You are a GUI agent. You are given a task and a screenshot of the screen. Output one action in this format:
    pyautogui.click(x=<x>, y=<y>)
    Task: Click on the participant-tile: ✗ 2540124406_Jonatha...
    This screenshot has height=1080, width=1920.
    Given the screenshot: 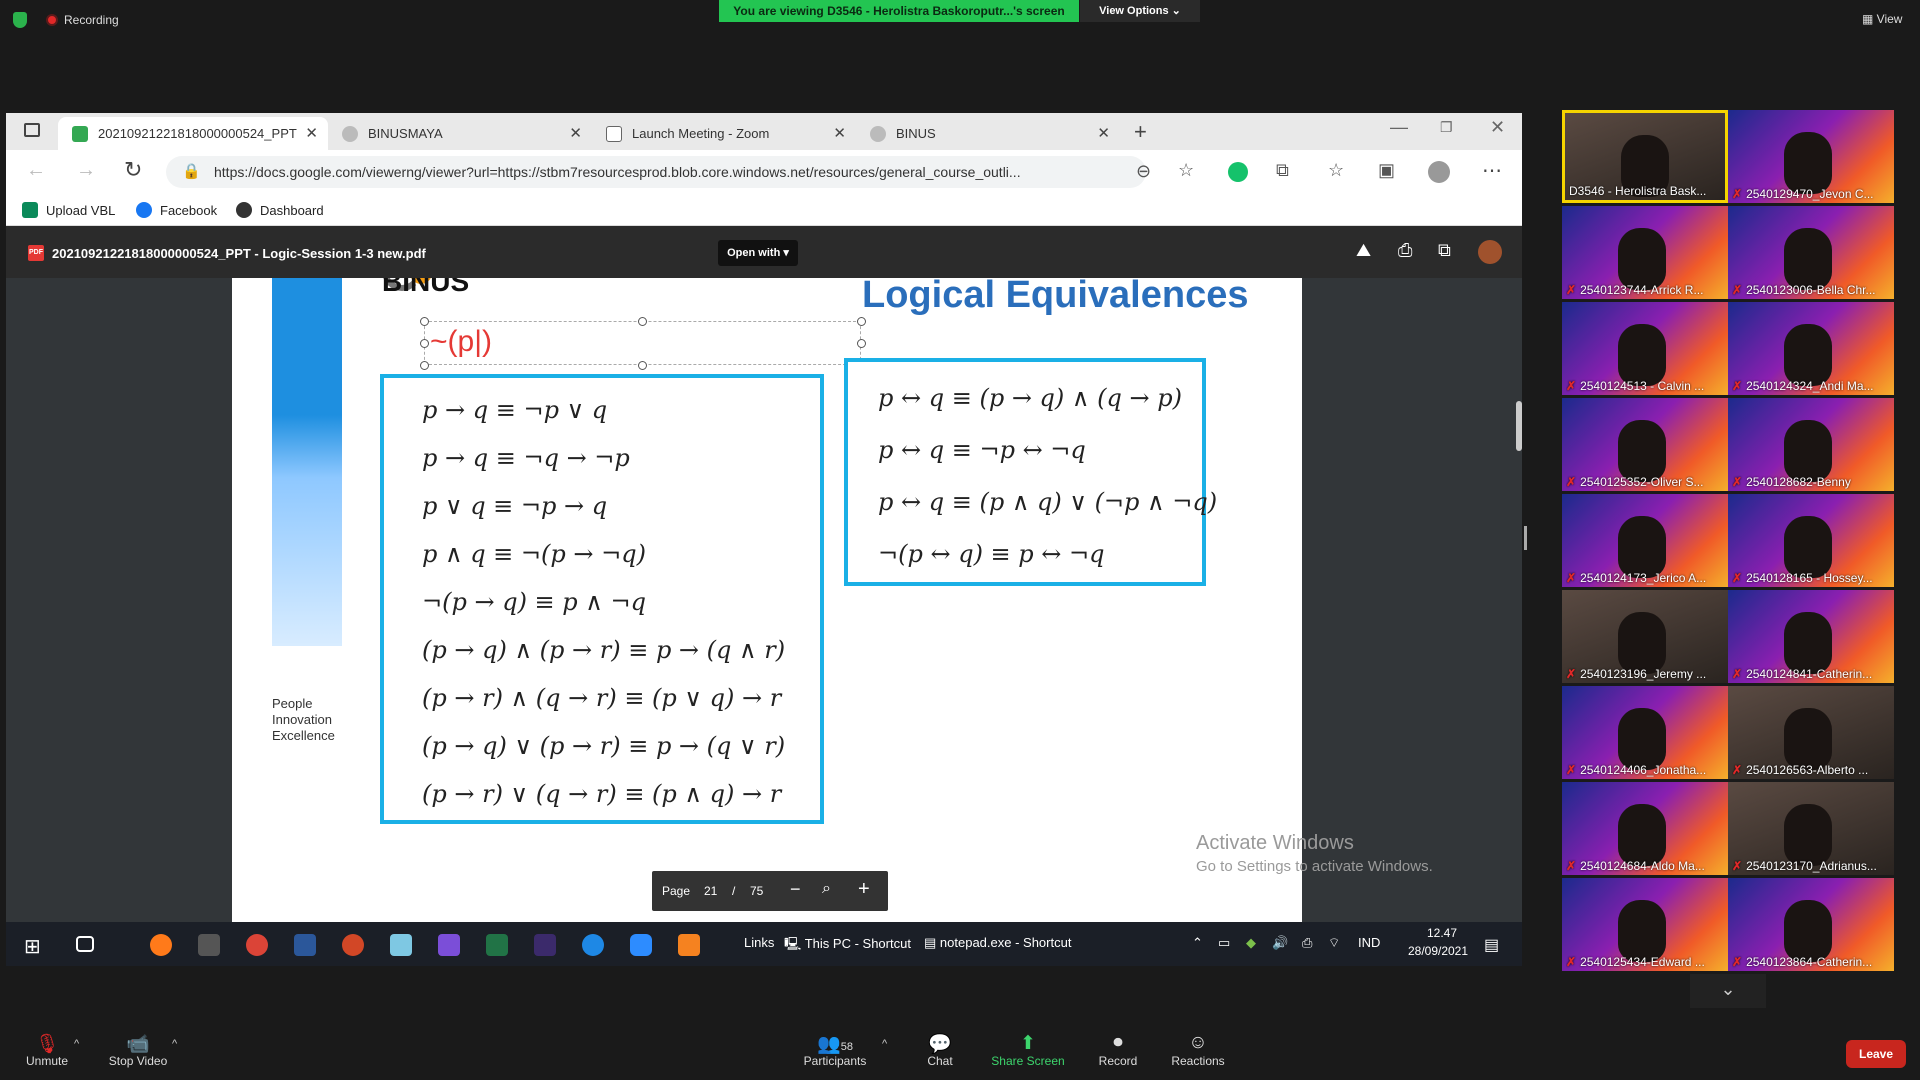 What is the action you would take?
    pyautogui.click(x=1645, y=732)
    